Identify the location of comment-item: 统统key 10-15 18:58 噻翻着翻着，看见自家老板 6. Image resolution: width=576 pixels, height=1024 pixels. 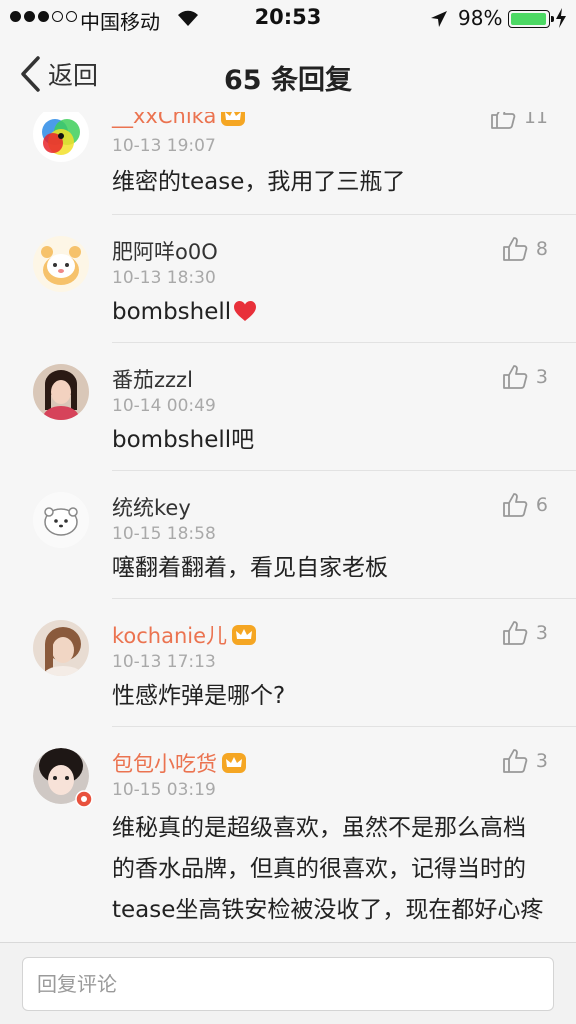
(288, 534).